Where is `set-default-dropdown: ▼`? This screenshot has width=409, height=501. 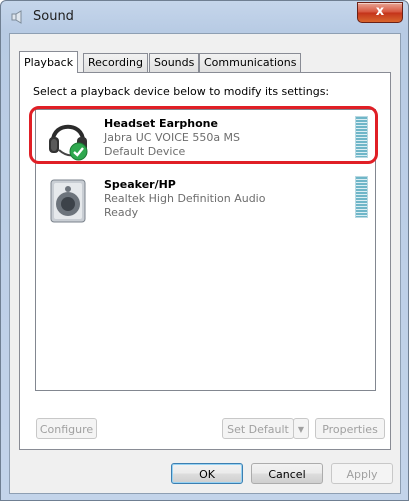
set-default-dropdown: ▼ is located at coordinates (301, 428).